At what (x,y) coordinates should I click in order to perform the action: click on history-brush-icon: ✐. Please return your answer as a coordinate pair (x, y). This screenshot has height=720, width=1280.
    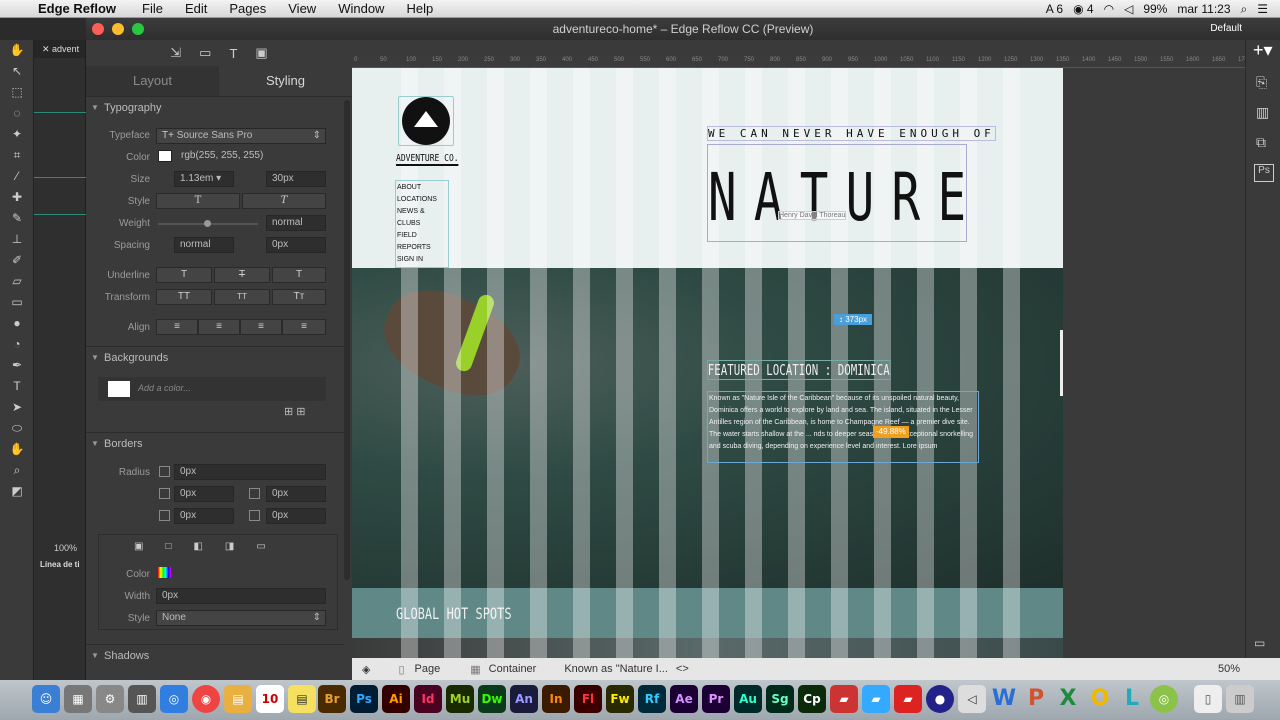
    Looking at the image, I should click on (17, 260).